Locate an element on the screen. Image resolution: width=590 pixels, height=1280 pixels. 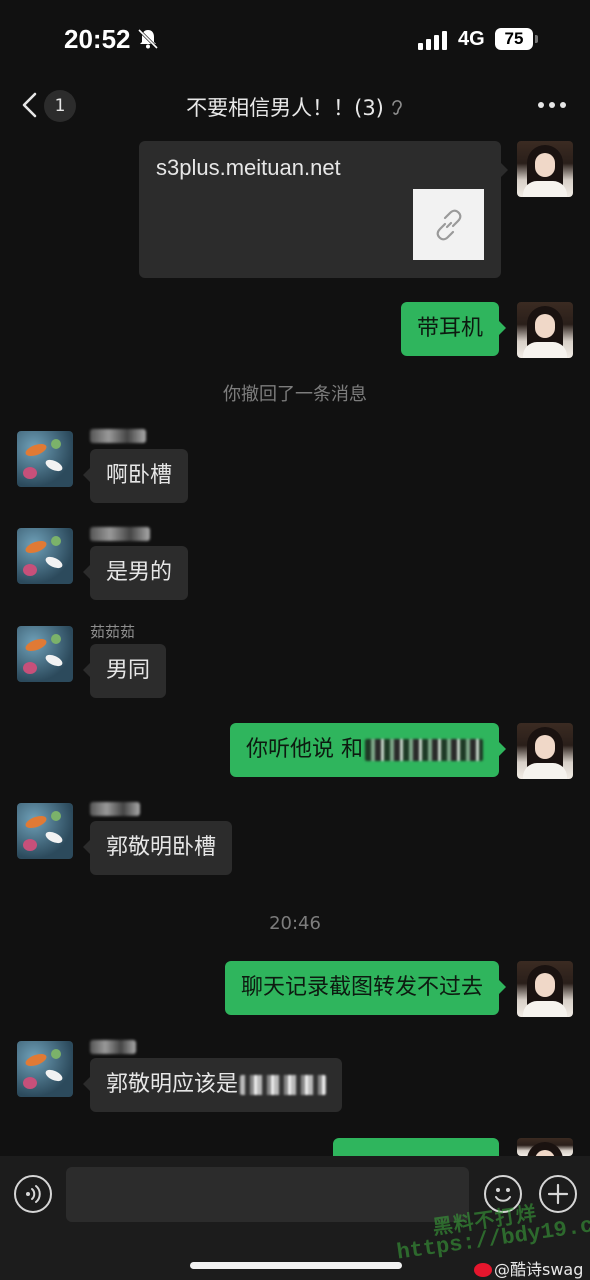
voice-input-button is located at coordinates (33, 1194).